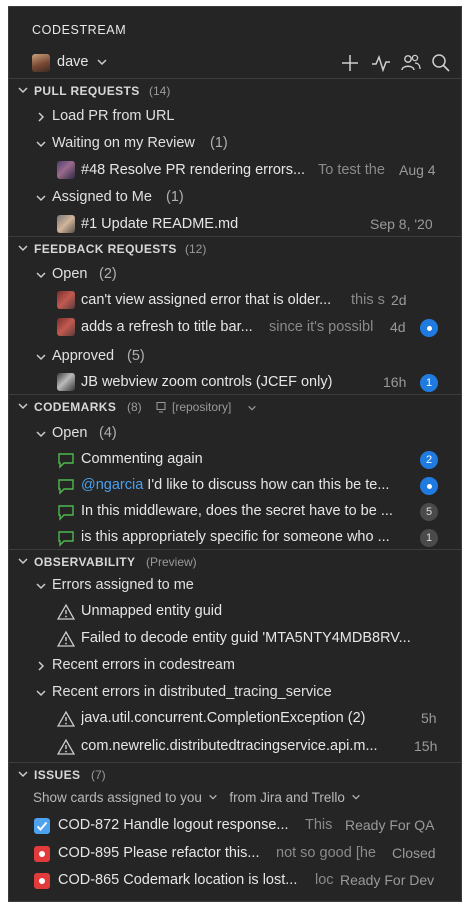 This screenshot has width=470, height=908. What do you see at coordinates (235, 250) in the screenshot?
I see `section-feedback-requests: FEEDBACK REQUESTS (12)` at bounding box center [235, 250].